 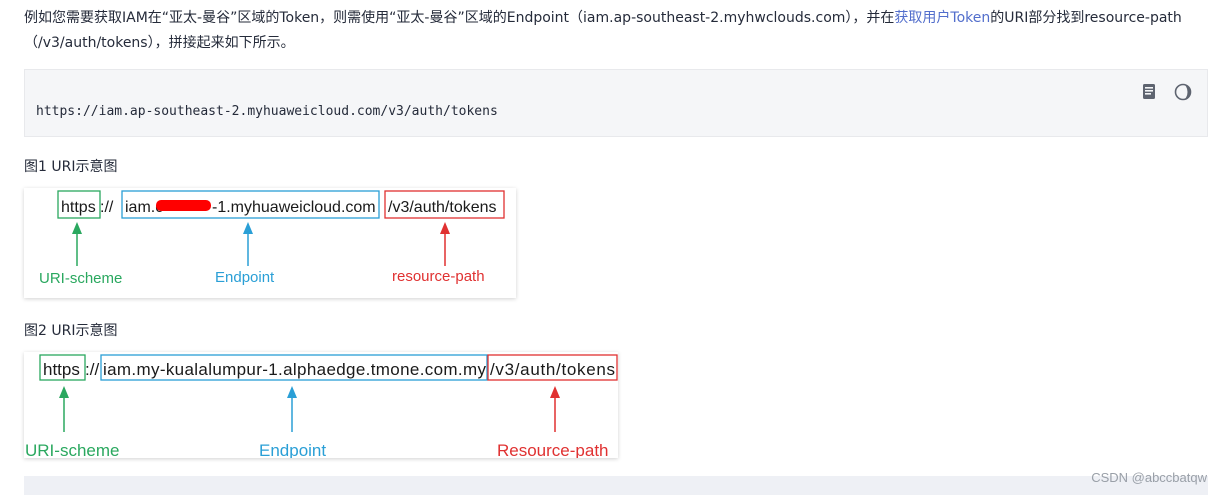 What do you see at coordinates (72, 449) in the screenshot?
I see `fig2-label-scheme: URI-scheme` at bounding box center [72, 449].